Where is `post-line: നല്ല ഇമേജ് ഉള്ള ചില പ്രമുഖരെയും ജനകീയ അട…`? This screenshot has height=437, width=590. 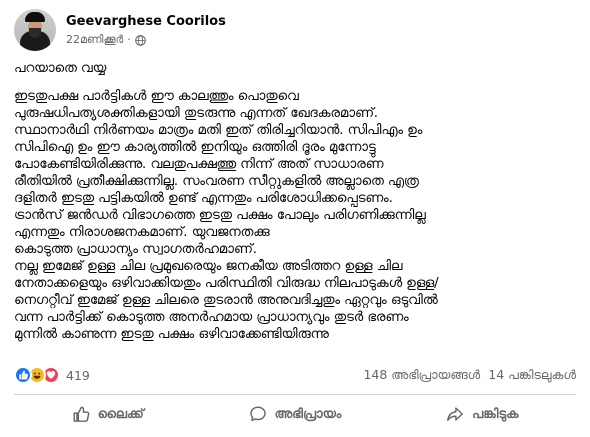 post-line: നല്ല ഇമേജ് ഉള്ള ചില പ്രമുഖരെയും ജനകീയ അട… is located at coordinates (208, 266).